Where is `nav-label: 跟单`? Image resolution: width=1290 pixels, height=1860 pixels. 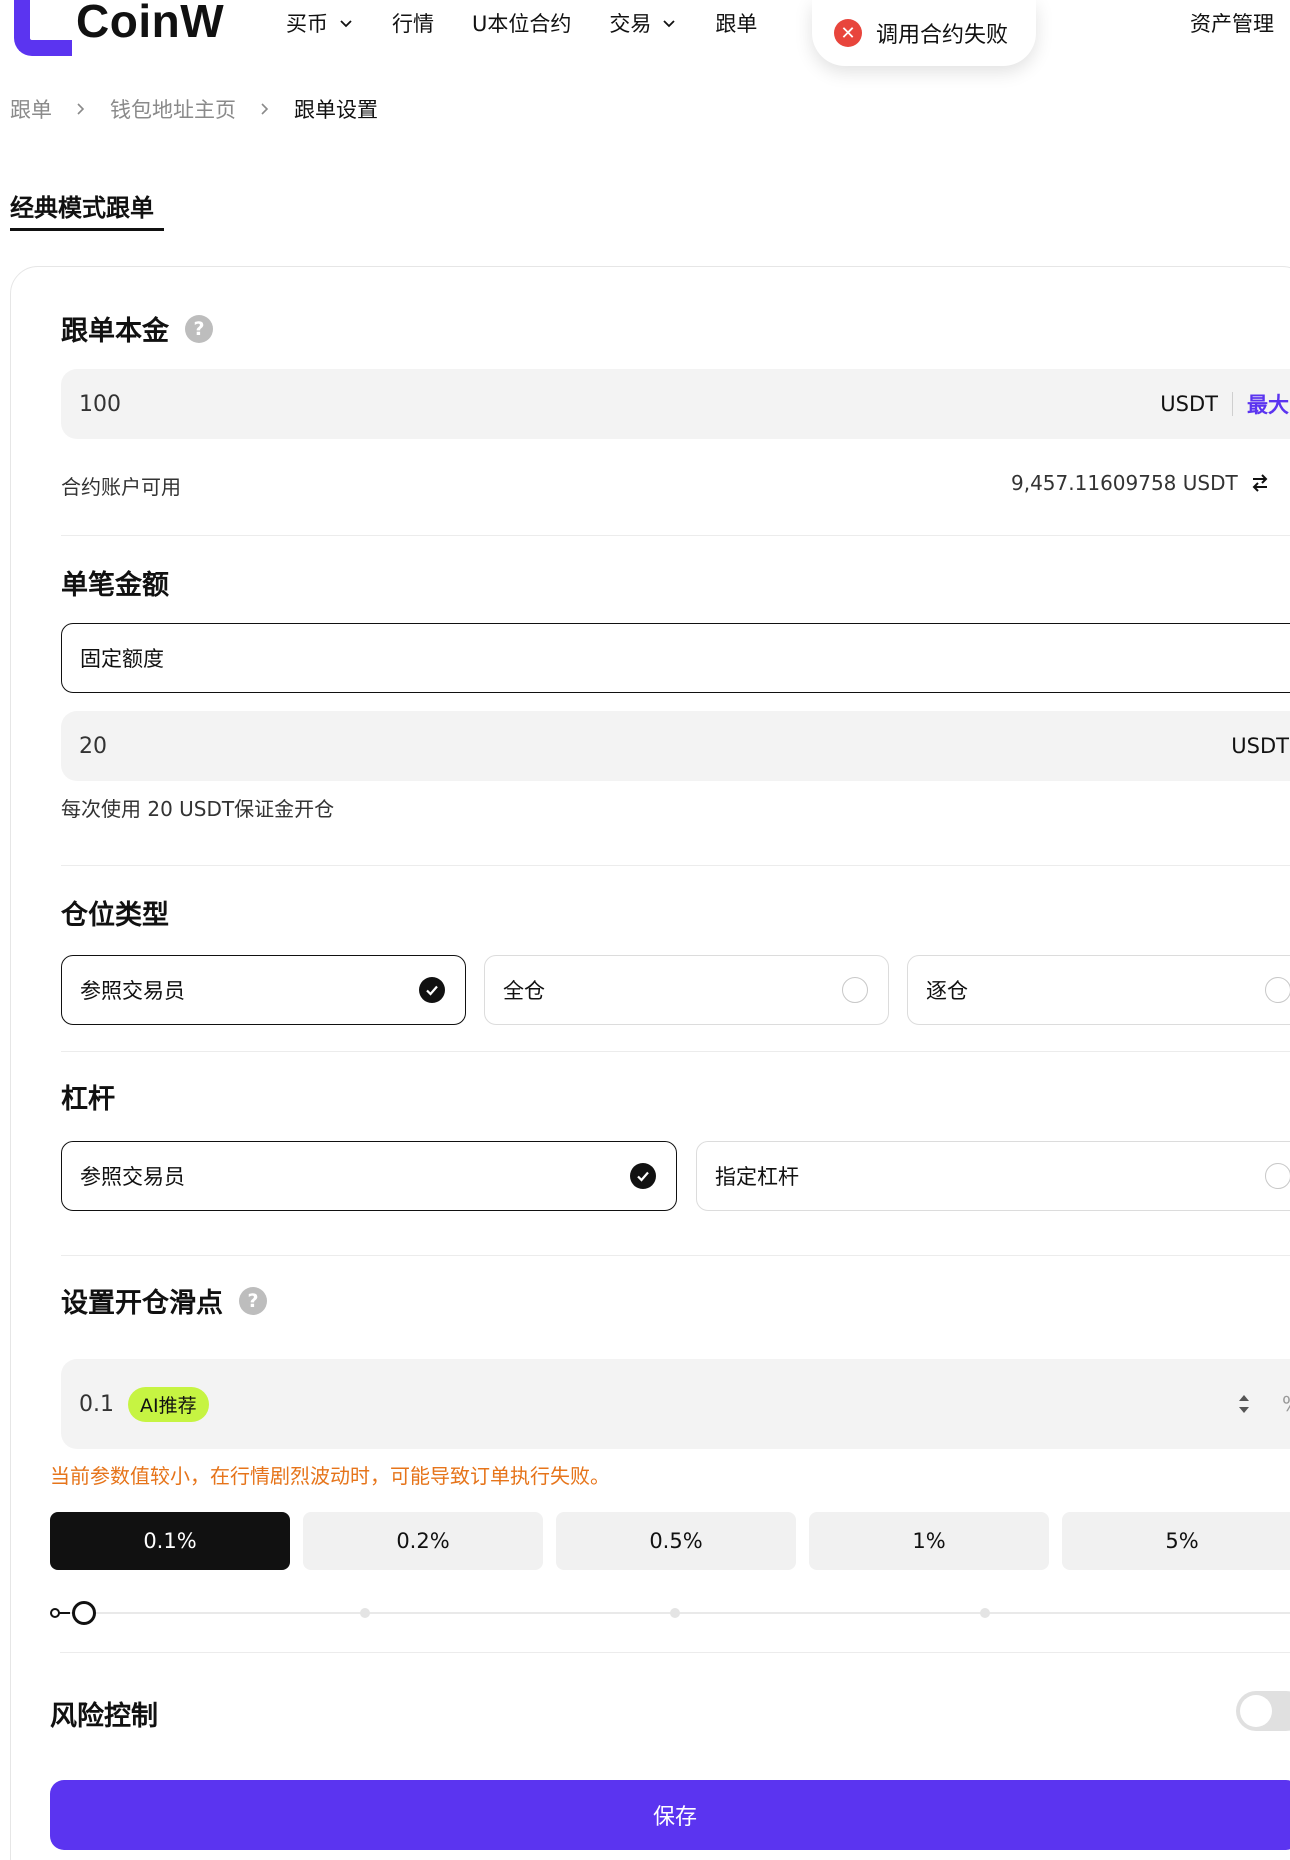 nav-label: 跟单 is located at coordinates (736, 24).